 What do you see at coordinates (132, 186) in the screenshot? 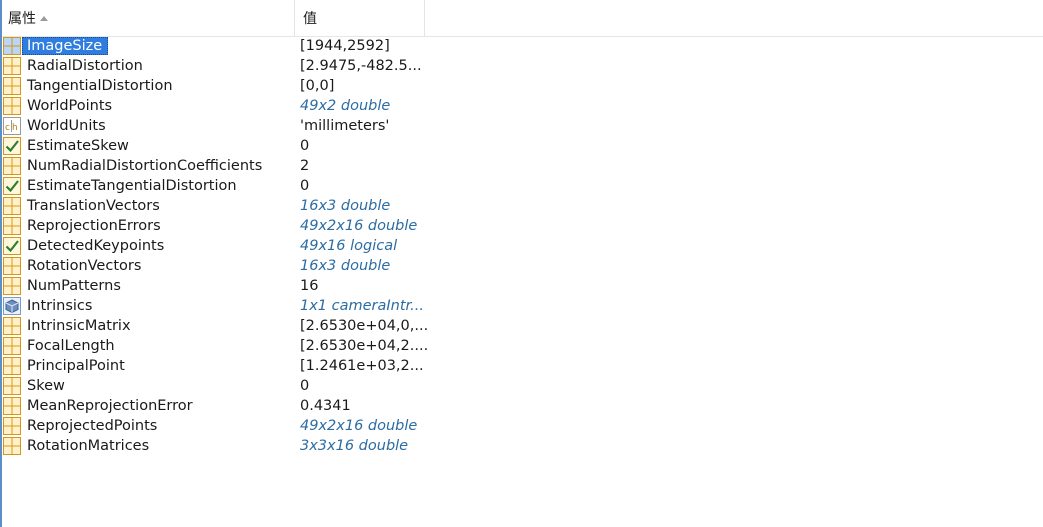
I see `property-name: EstimateTangentialDistortion` at bounding box center [132, 186].